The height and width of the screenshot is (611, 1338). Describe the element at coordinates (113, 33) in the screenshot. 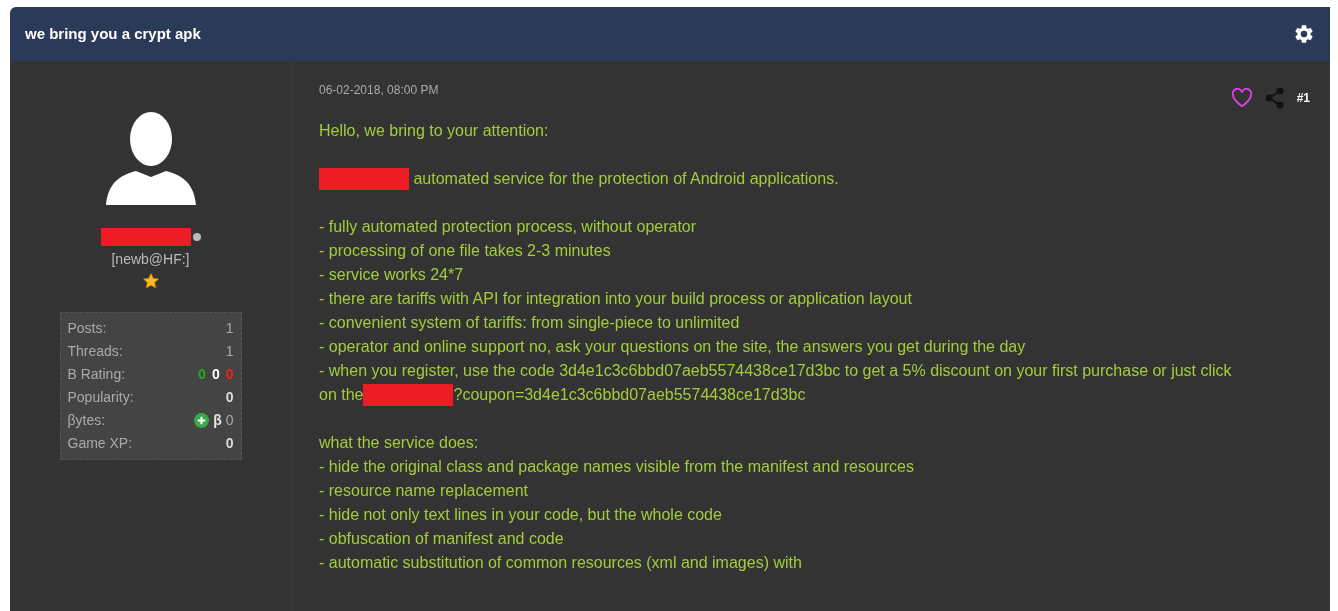

I see `thread-title: we bring you a crypt apk` at that location.